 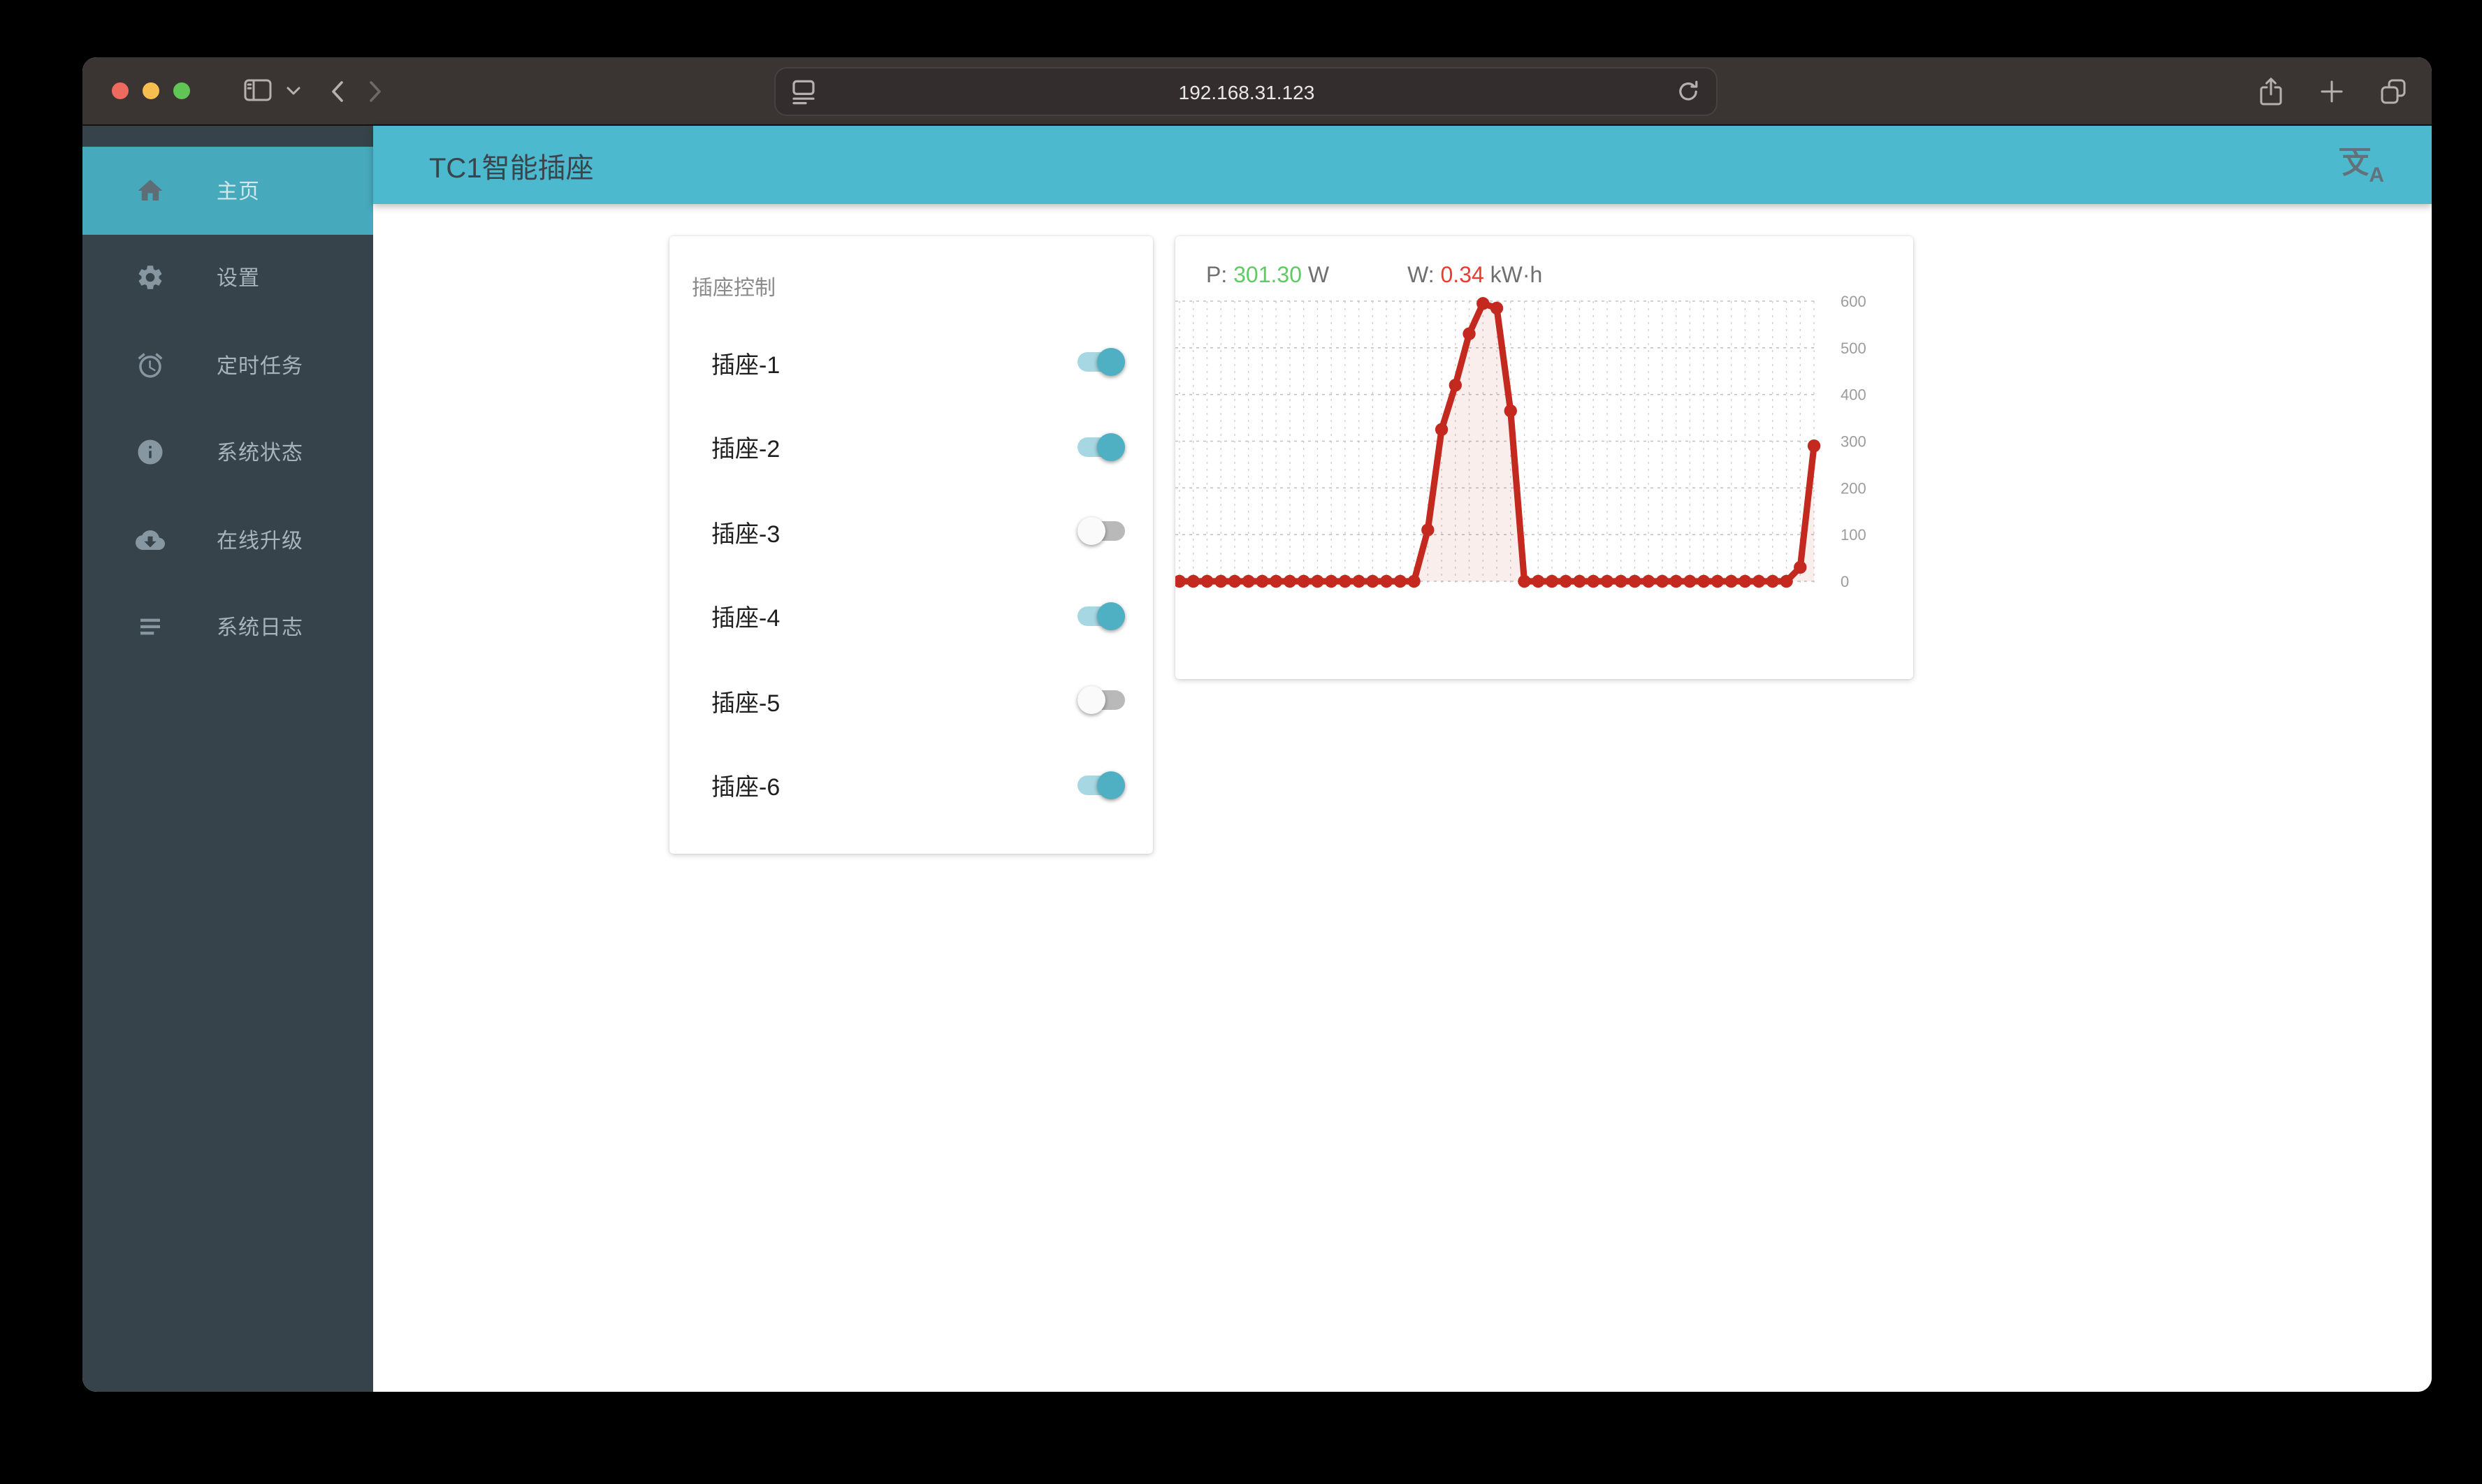 What do you see at coordinates (911, 700) in the screenshot?
I see `socket-row-5: 插座-5` at bounding box center [911, 700].